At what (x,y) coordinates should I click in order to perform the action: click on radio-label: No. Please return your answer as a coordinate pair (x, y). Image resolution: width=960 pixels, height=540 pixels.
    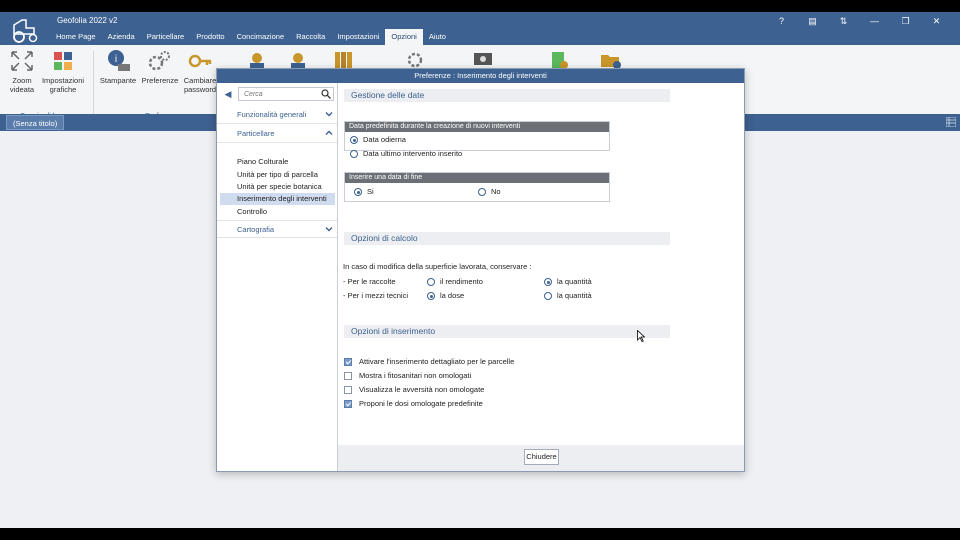
    Looking at the image, I should click on (496, 191).